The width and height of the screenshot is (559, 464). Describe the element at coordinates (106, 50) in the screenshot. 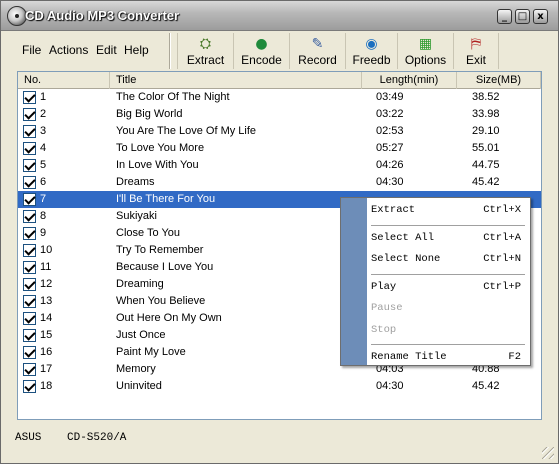

I see `menu-edit: Edit` at that location.